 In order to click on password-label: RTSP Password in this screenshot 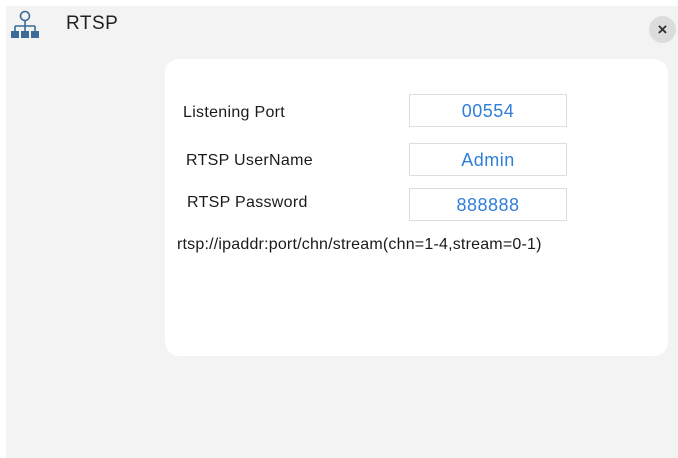, I will do `click(247, 202)`.